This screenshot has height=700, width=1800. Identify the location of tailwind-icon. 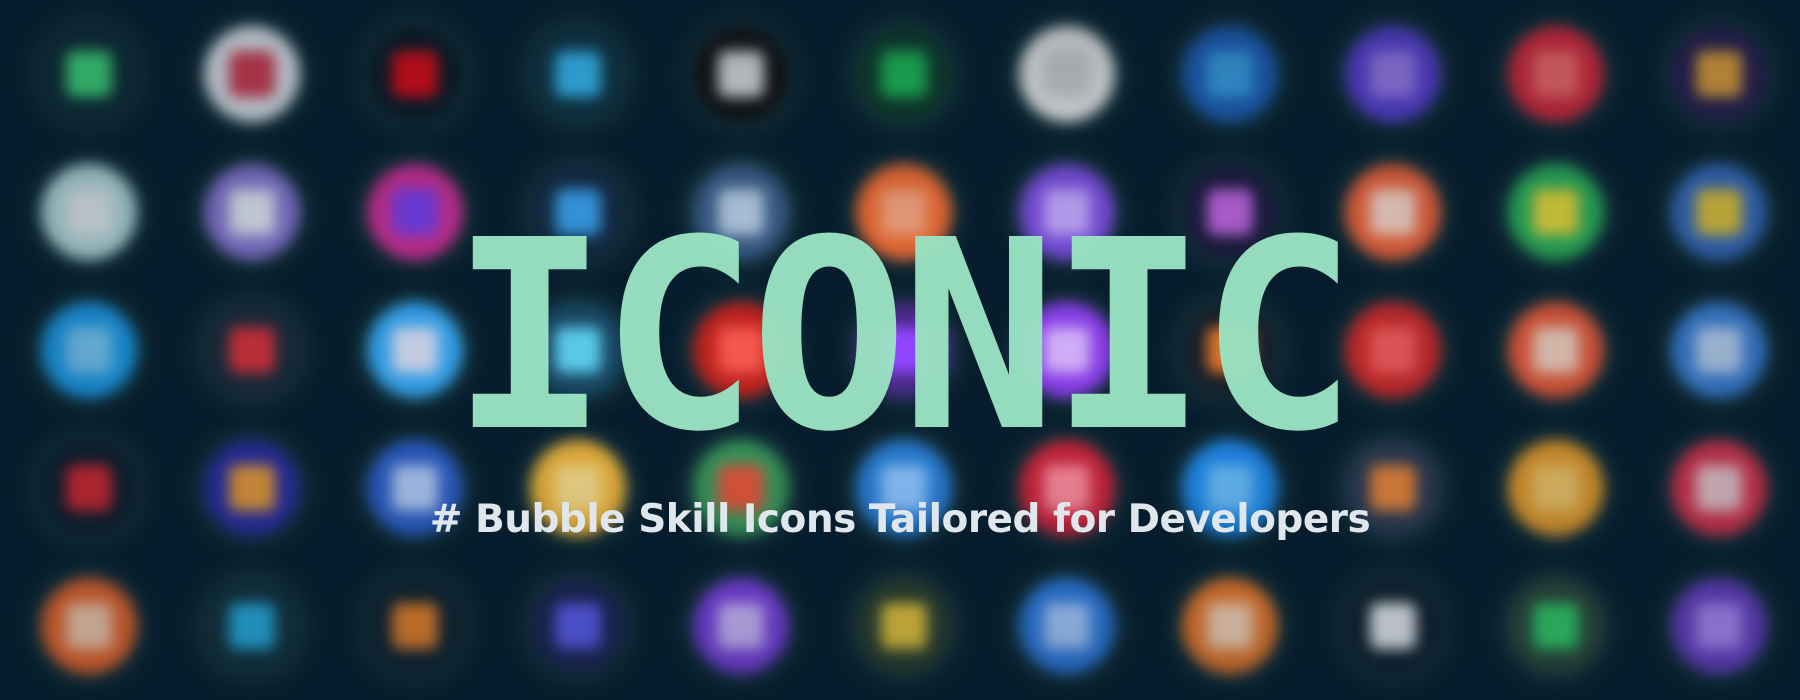
(578, 74).